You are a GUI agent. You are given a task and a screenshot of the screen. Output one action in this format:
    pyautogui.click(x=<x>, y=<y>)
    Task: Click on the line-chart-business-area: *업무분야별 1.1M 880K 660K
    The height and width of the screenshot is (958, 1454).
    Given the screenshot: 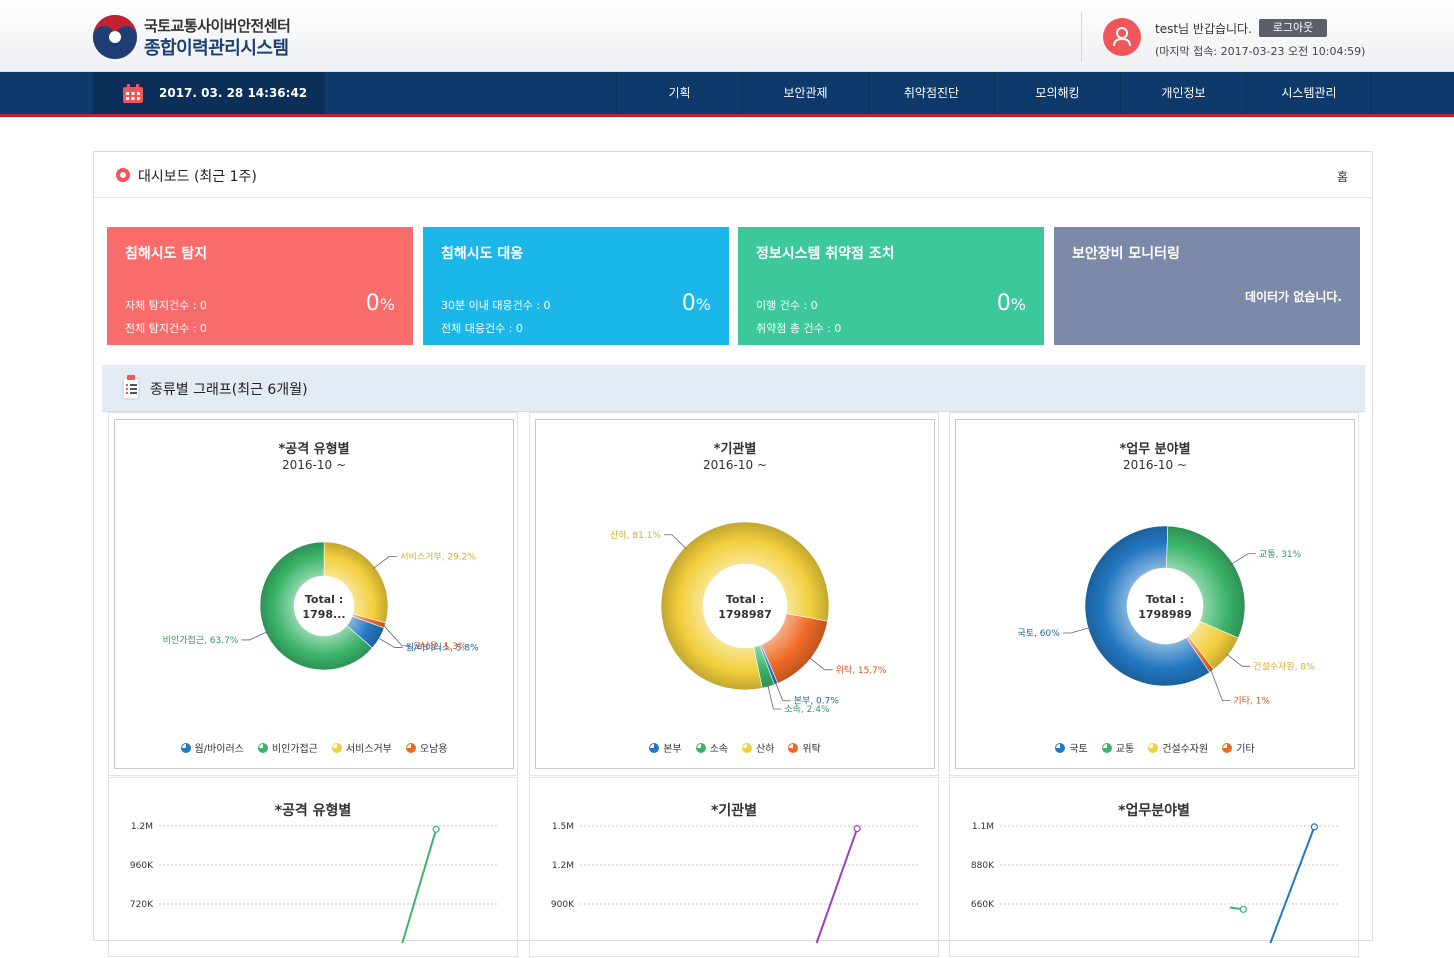 What is the action you would take?
    pyautogui.click(x=1154, y=867)
    